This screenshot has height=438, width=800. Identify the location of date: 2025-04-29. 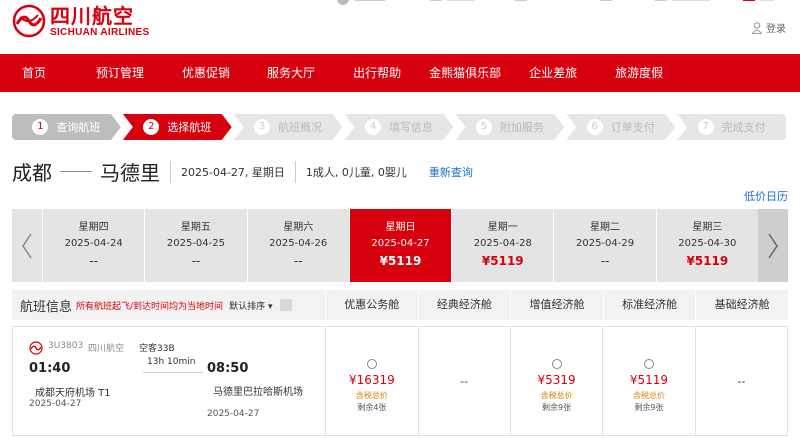
(605, 243).